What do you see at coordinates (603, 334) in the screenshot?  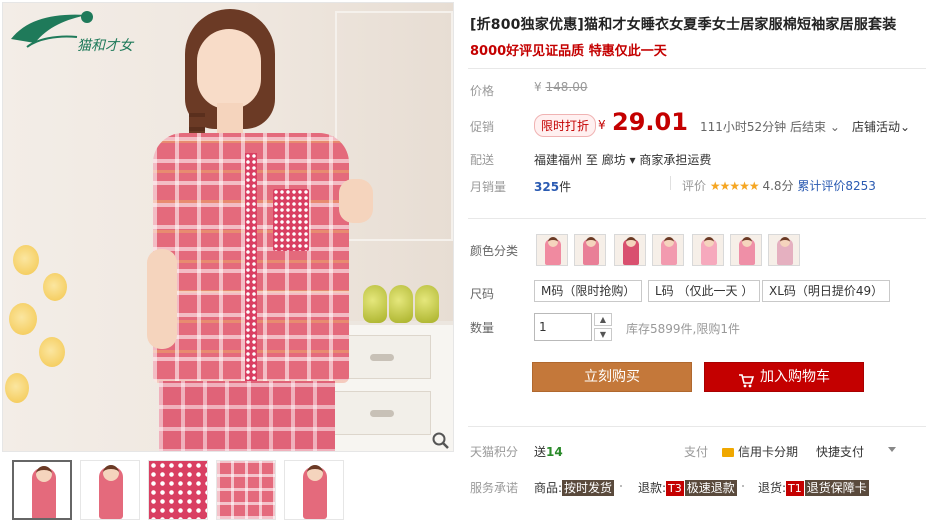 I see `quantity-decrease-button: ▼` at bounding box center [603, 334].